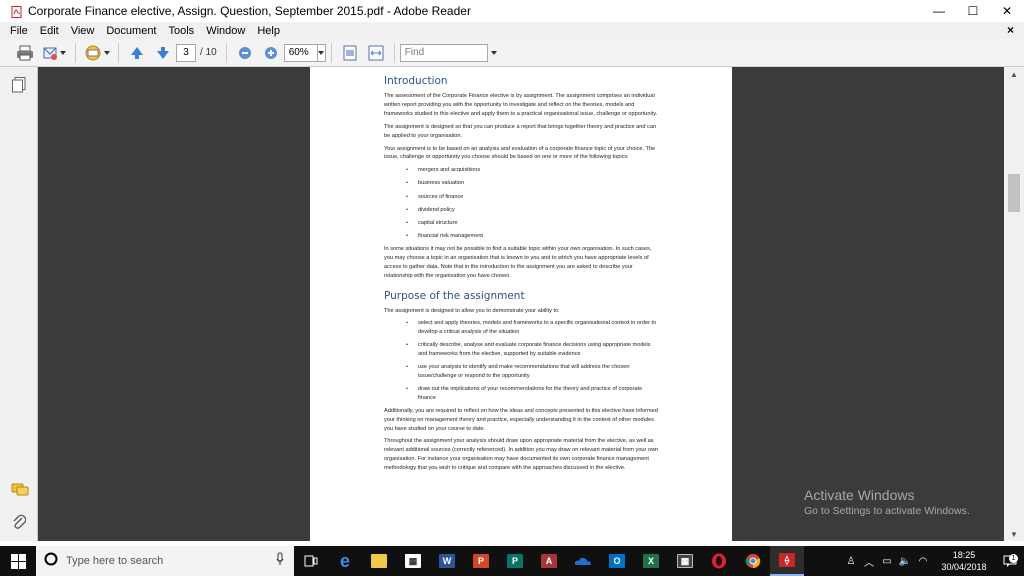  I want to click on file-explorer-icon, so click(379, 561).